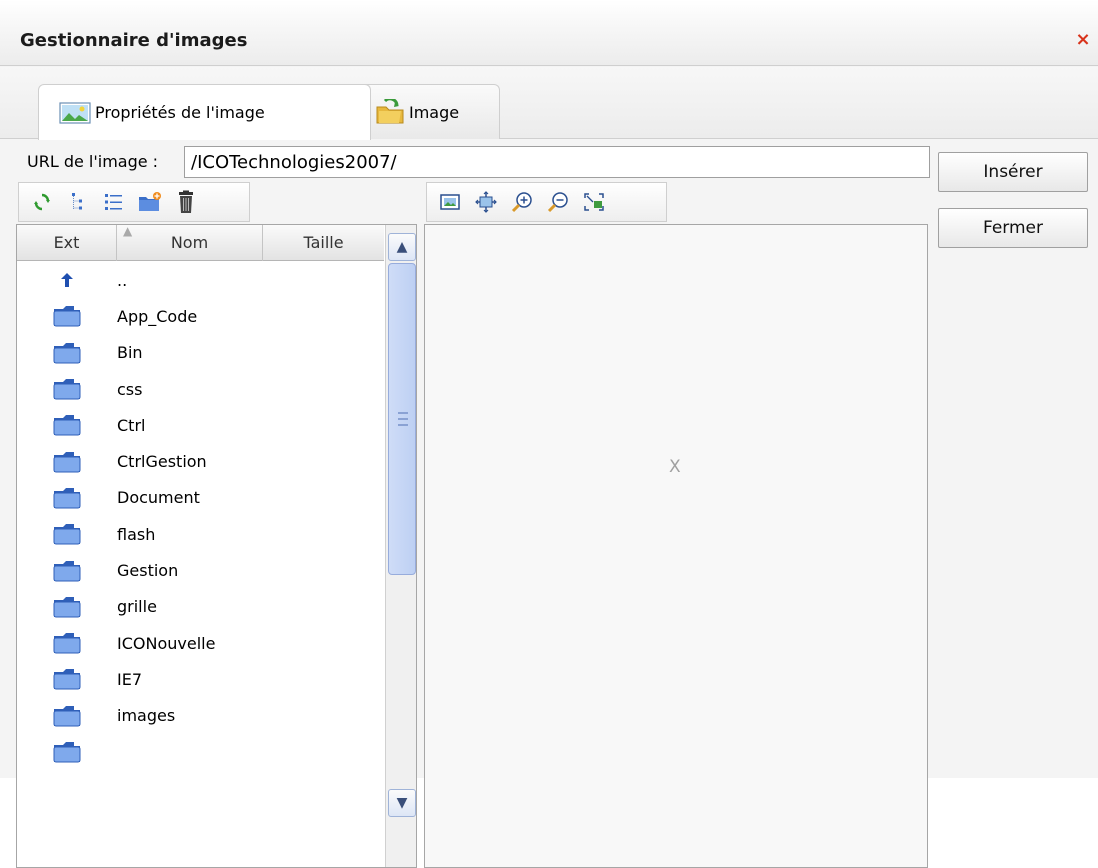 This screenshot has width=1098, height=868. What do you see at coordinates (42, 202) in the screenshot?
I see `refresh-icon` at bounding box center [42, 202].